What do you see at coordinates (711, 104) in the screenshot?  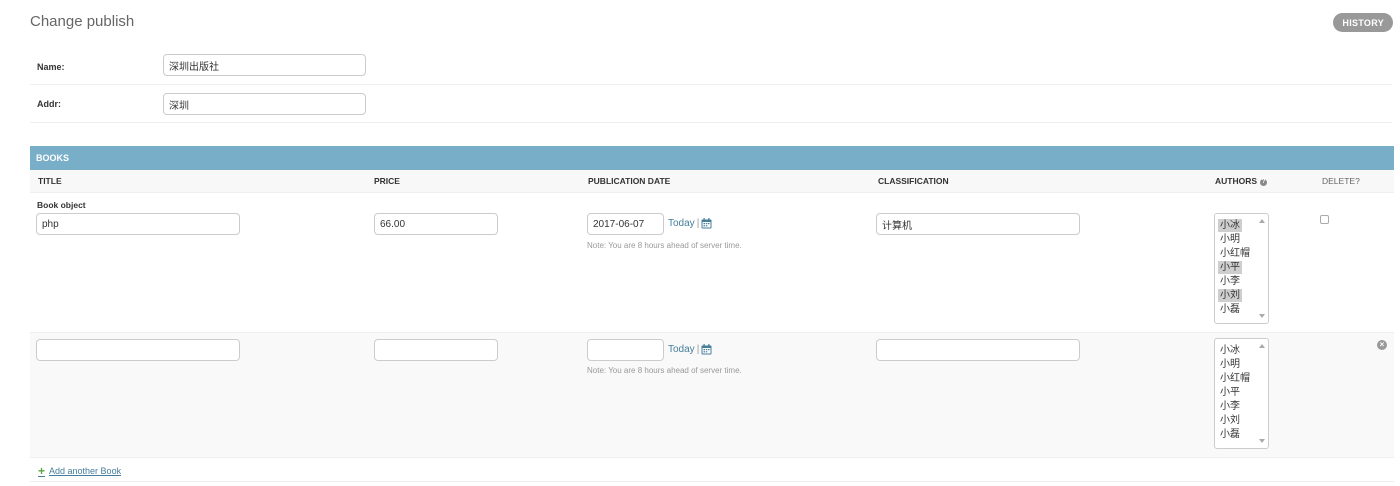 I see `form-row-addr: Addr: 深圳` at bounding box center [711, 104].